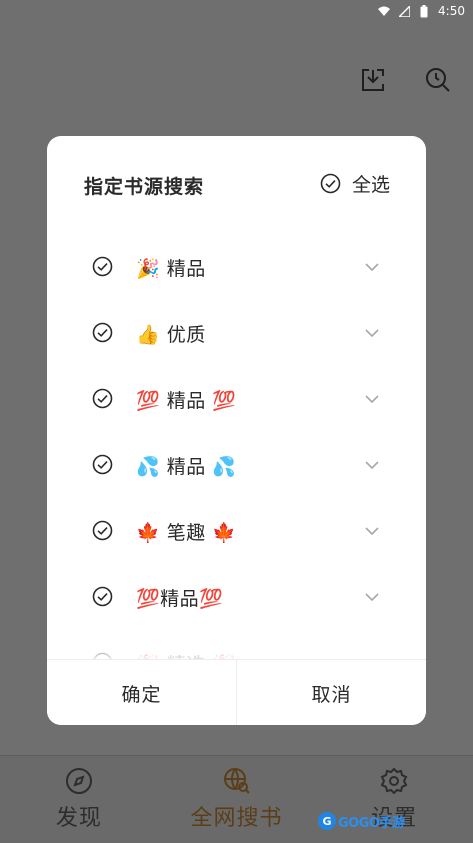 This screenshot has width=473, height=843. What do you see at coordinates (394, 781) in the screenshot?
I see `gear-icon` at bounding box center [394, 781].